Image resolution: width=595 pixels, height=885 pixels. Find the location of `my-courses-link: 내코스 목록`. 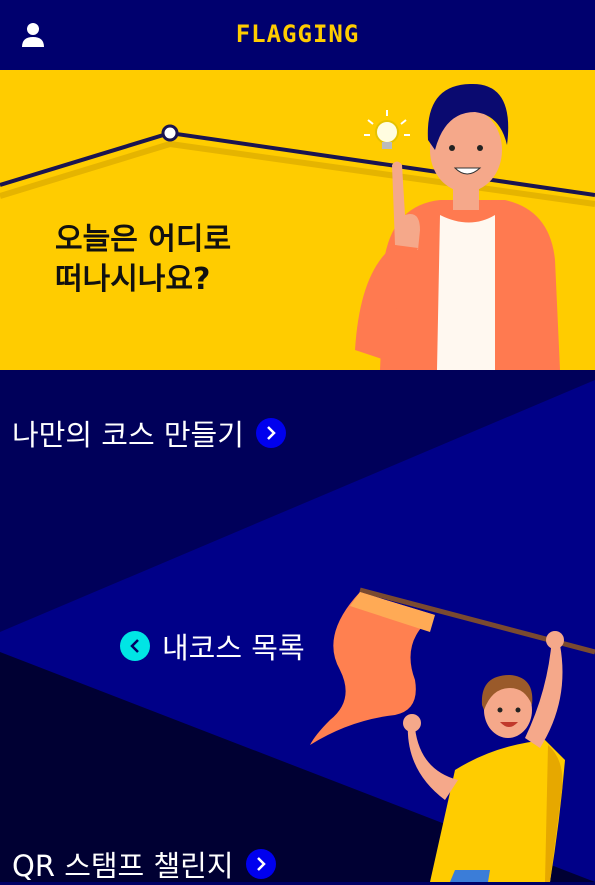

my-courses-link: 내코스 목록 is located at coordinates (212, 646).